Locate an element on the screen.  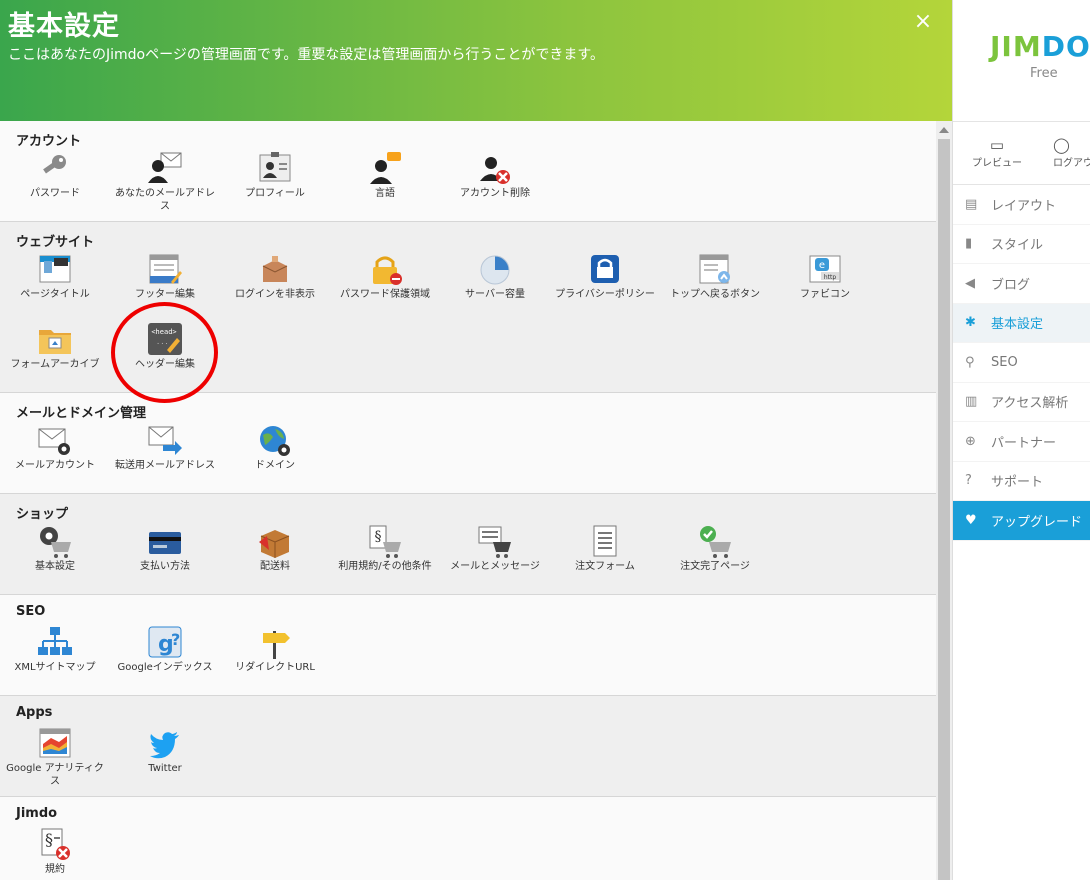
settings-item-label: Twitter is located at coordinates (165, 768).